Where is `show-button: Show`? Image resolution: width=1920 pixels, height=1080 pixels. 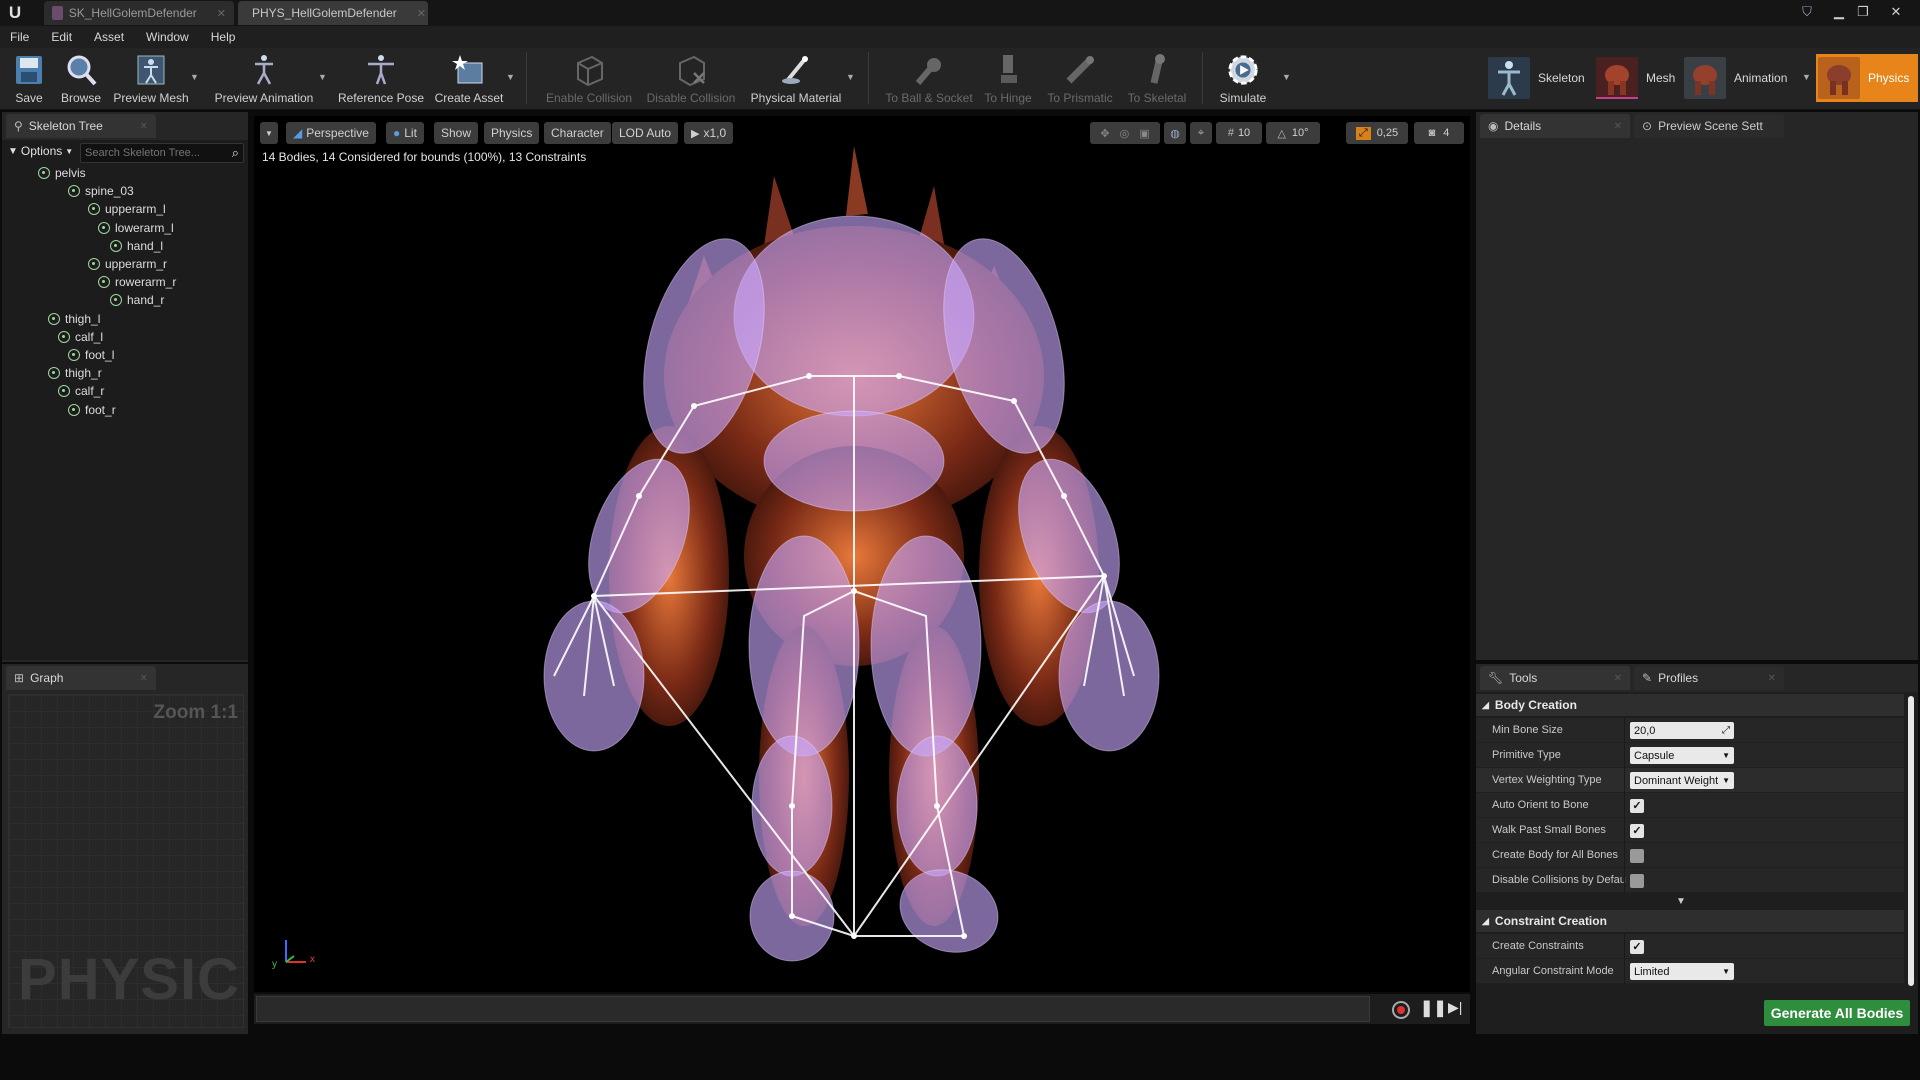
show-button: Show is located at coordinates (456, 133).